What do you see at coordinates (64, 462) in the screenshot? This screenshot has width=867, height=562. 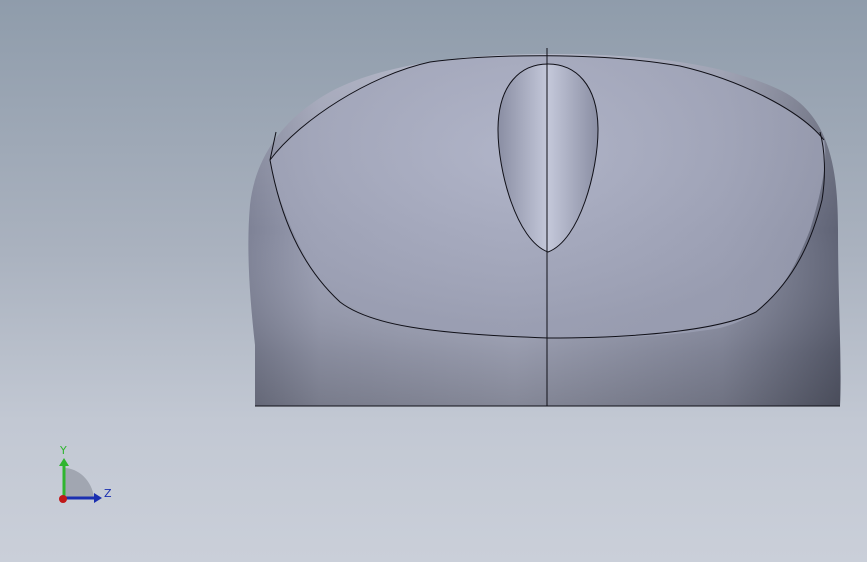 I see `y-axis-arrow-icon` at bounding box center [64, 462].